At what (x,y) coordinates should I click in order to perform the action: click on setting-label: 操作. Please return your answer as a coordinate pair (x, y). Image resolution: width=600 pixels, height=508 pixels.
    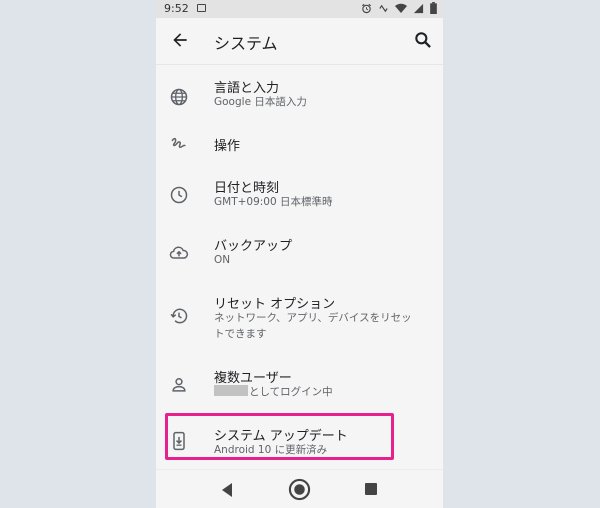
    Looking at the image, I should click on (227, 146).